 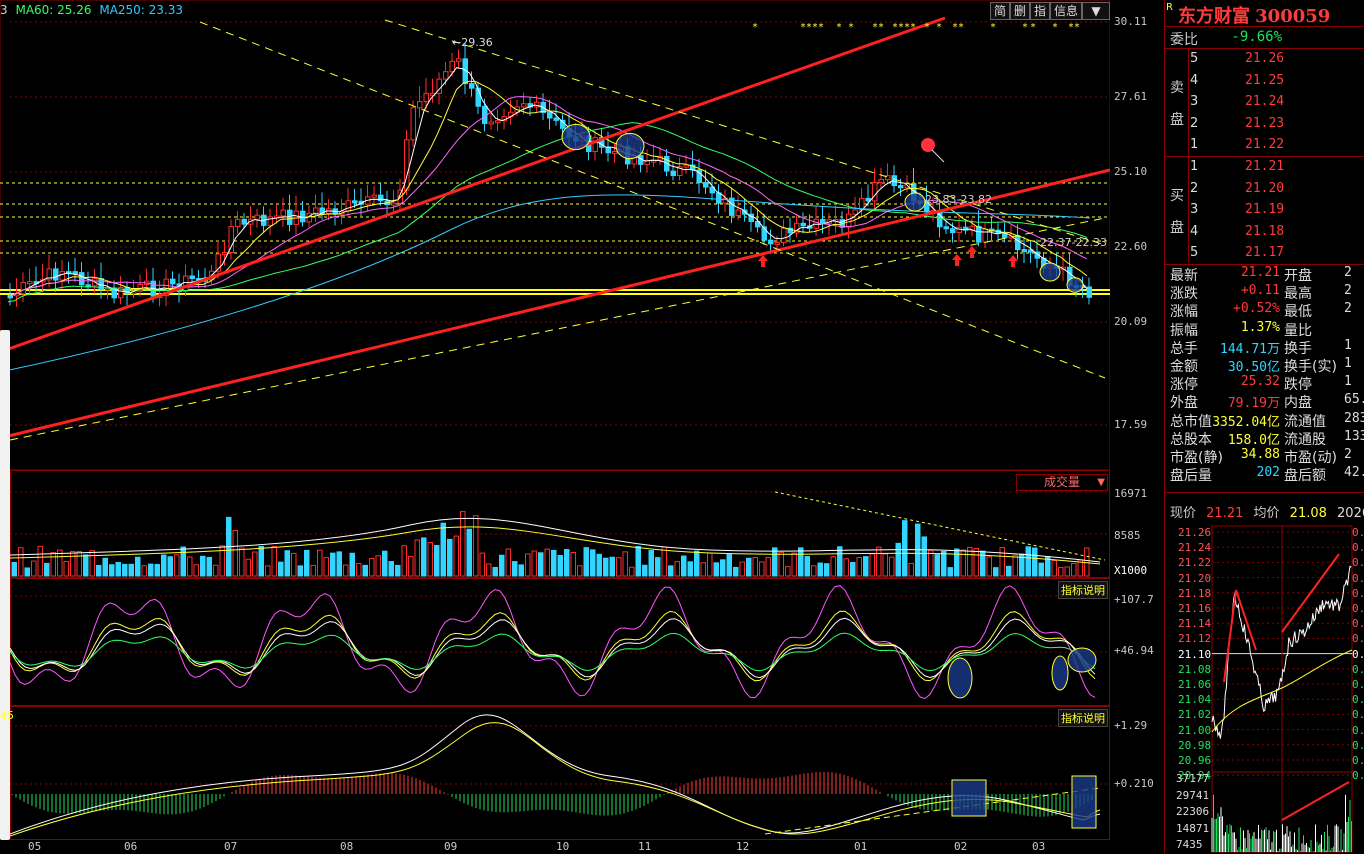 What do you see at coordinates (1193, 828) in the screenshot?
I see `intraday-volume-tick: 14871` at bounding box center [1193, 828].